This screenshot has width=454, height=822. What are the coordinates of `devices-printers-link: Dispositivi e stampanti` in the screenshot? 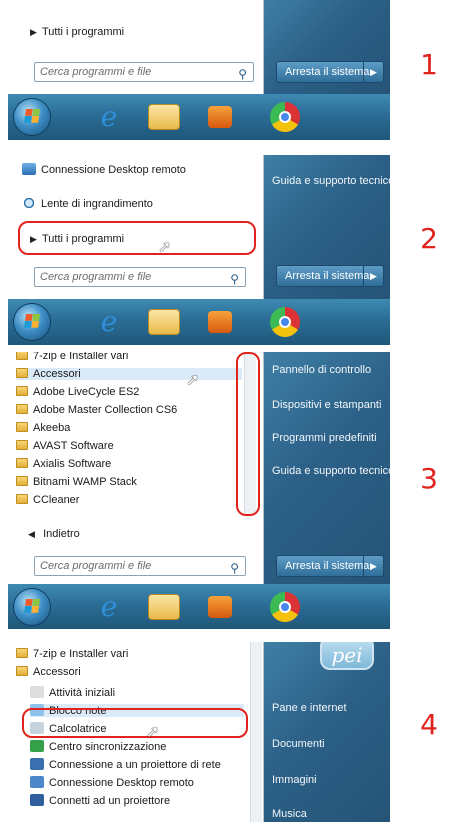 It's located at (326, 405).